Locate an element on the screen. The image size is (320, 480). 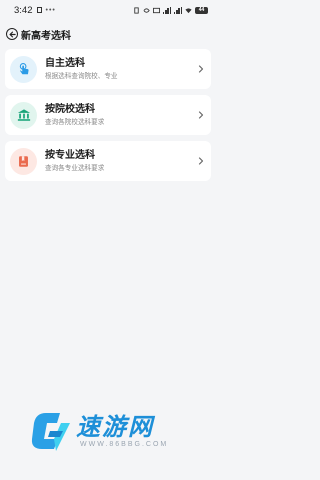
nfc-icon is located at coordinates (146, 10).